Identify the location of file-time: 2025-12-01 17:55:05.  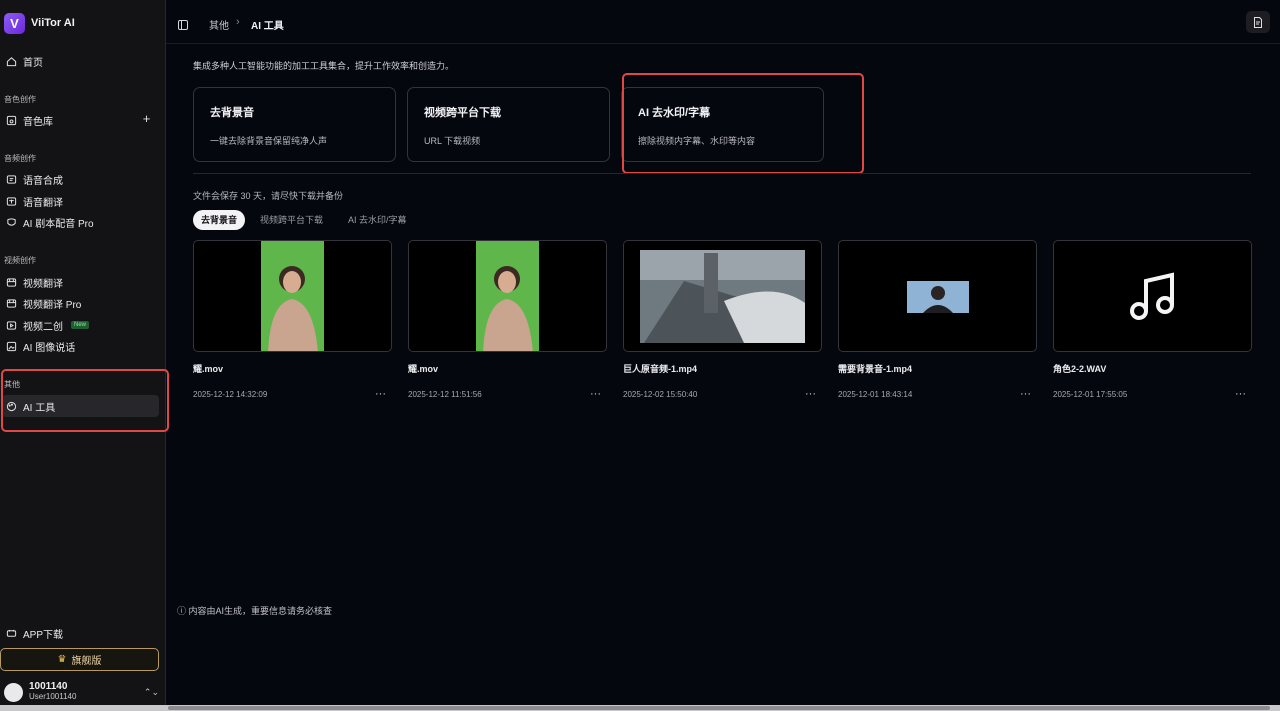
(1090, 394).